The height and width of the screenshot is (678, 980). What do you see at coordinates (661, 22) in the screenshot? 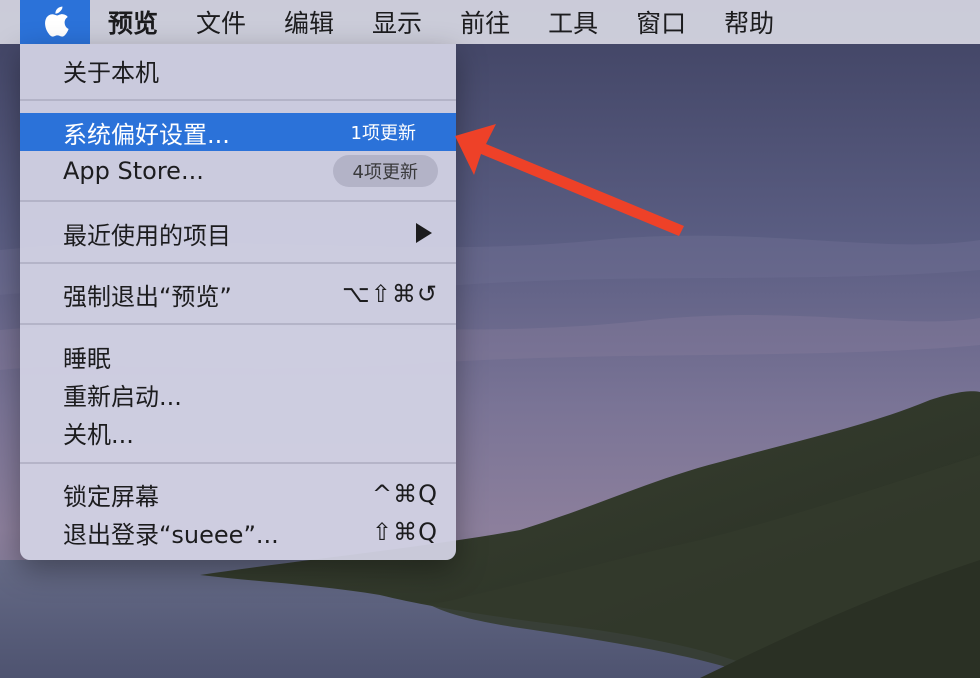
I see `menu-window: 窗口` at bounding box center [661, 22].